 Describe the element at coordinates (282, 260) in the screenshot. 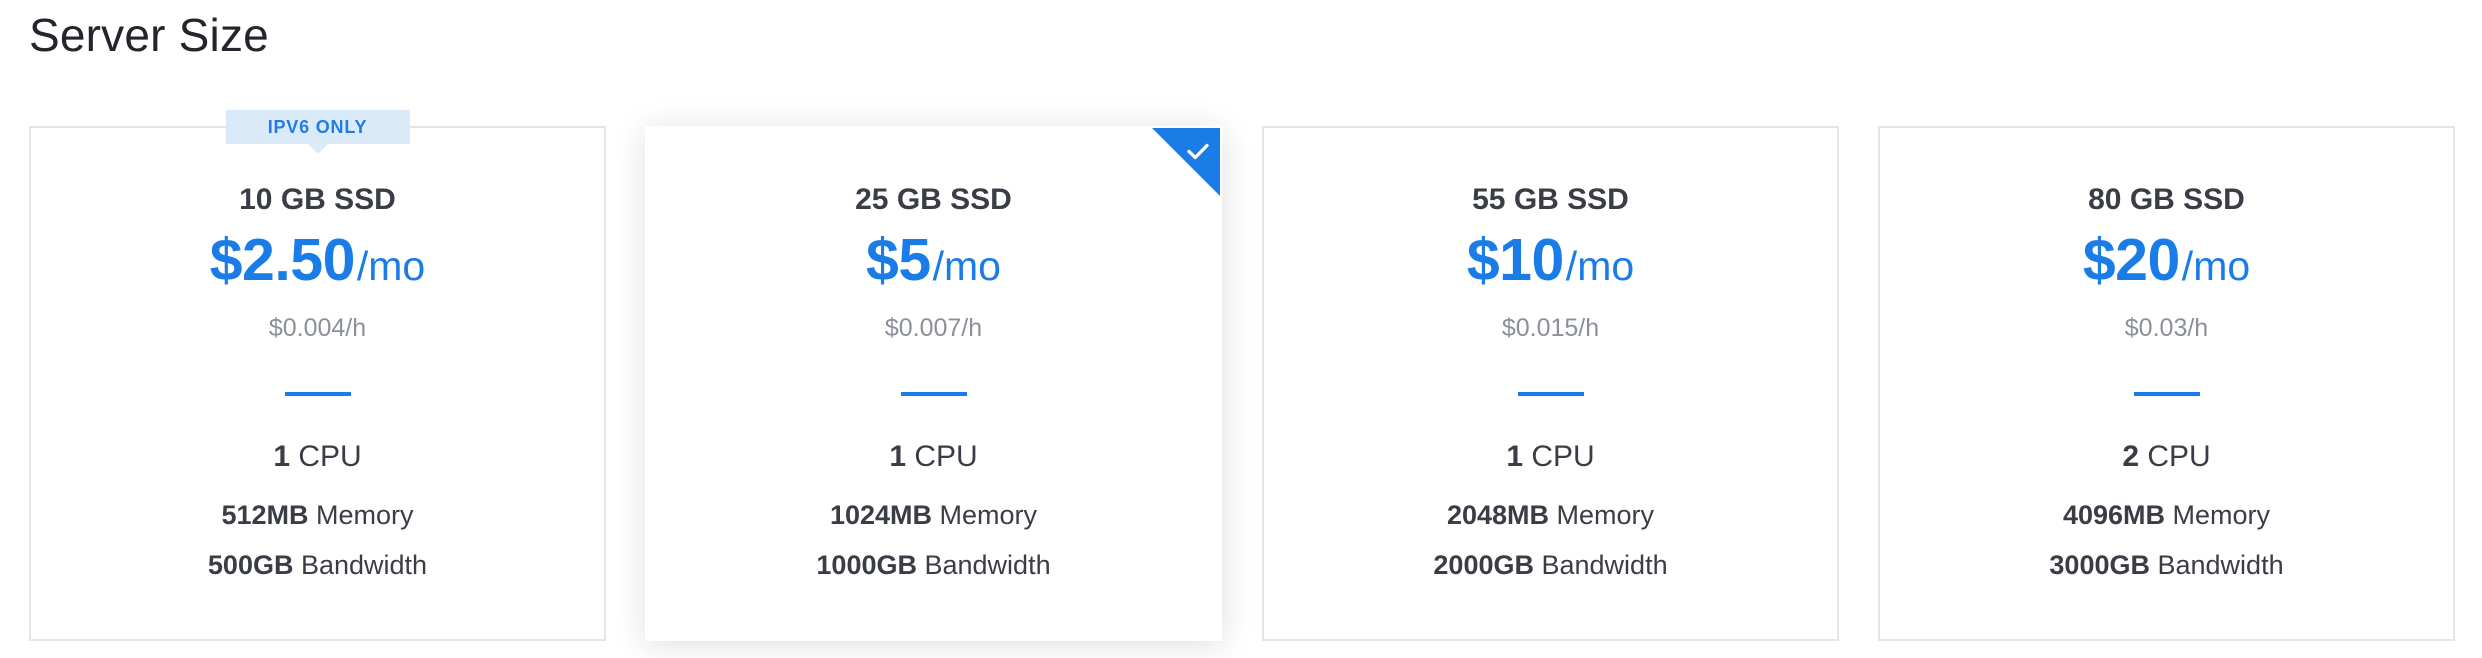

I see `price-amount: $2.50` at that location.